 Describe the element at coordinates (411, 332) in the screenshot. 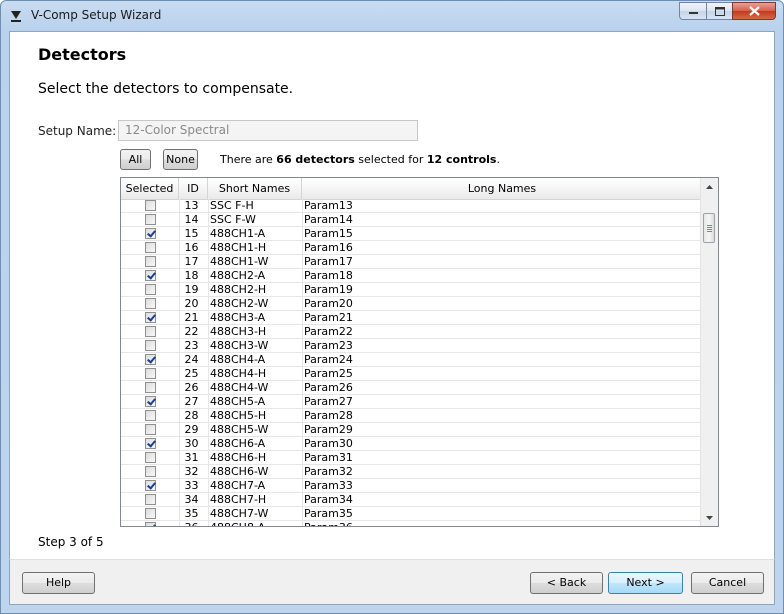

I see `table-row: 22 488CH3-H Param22` at that location.